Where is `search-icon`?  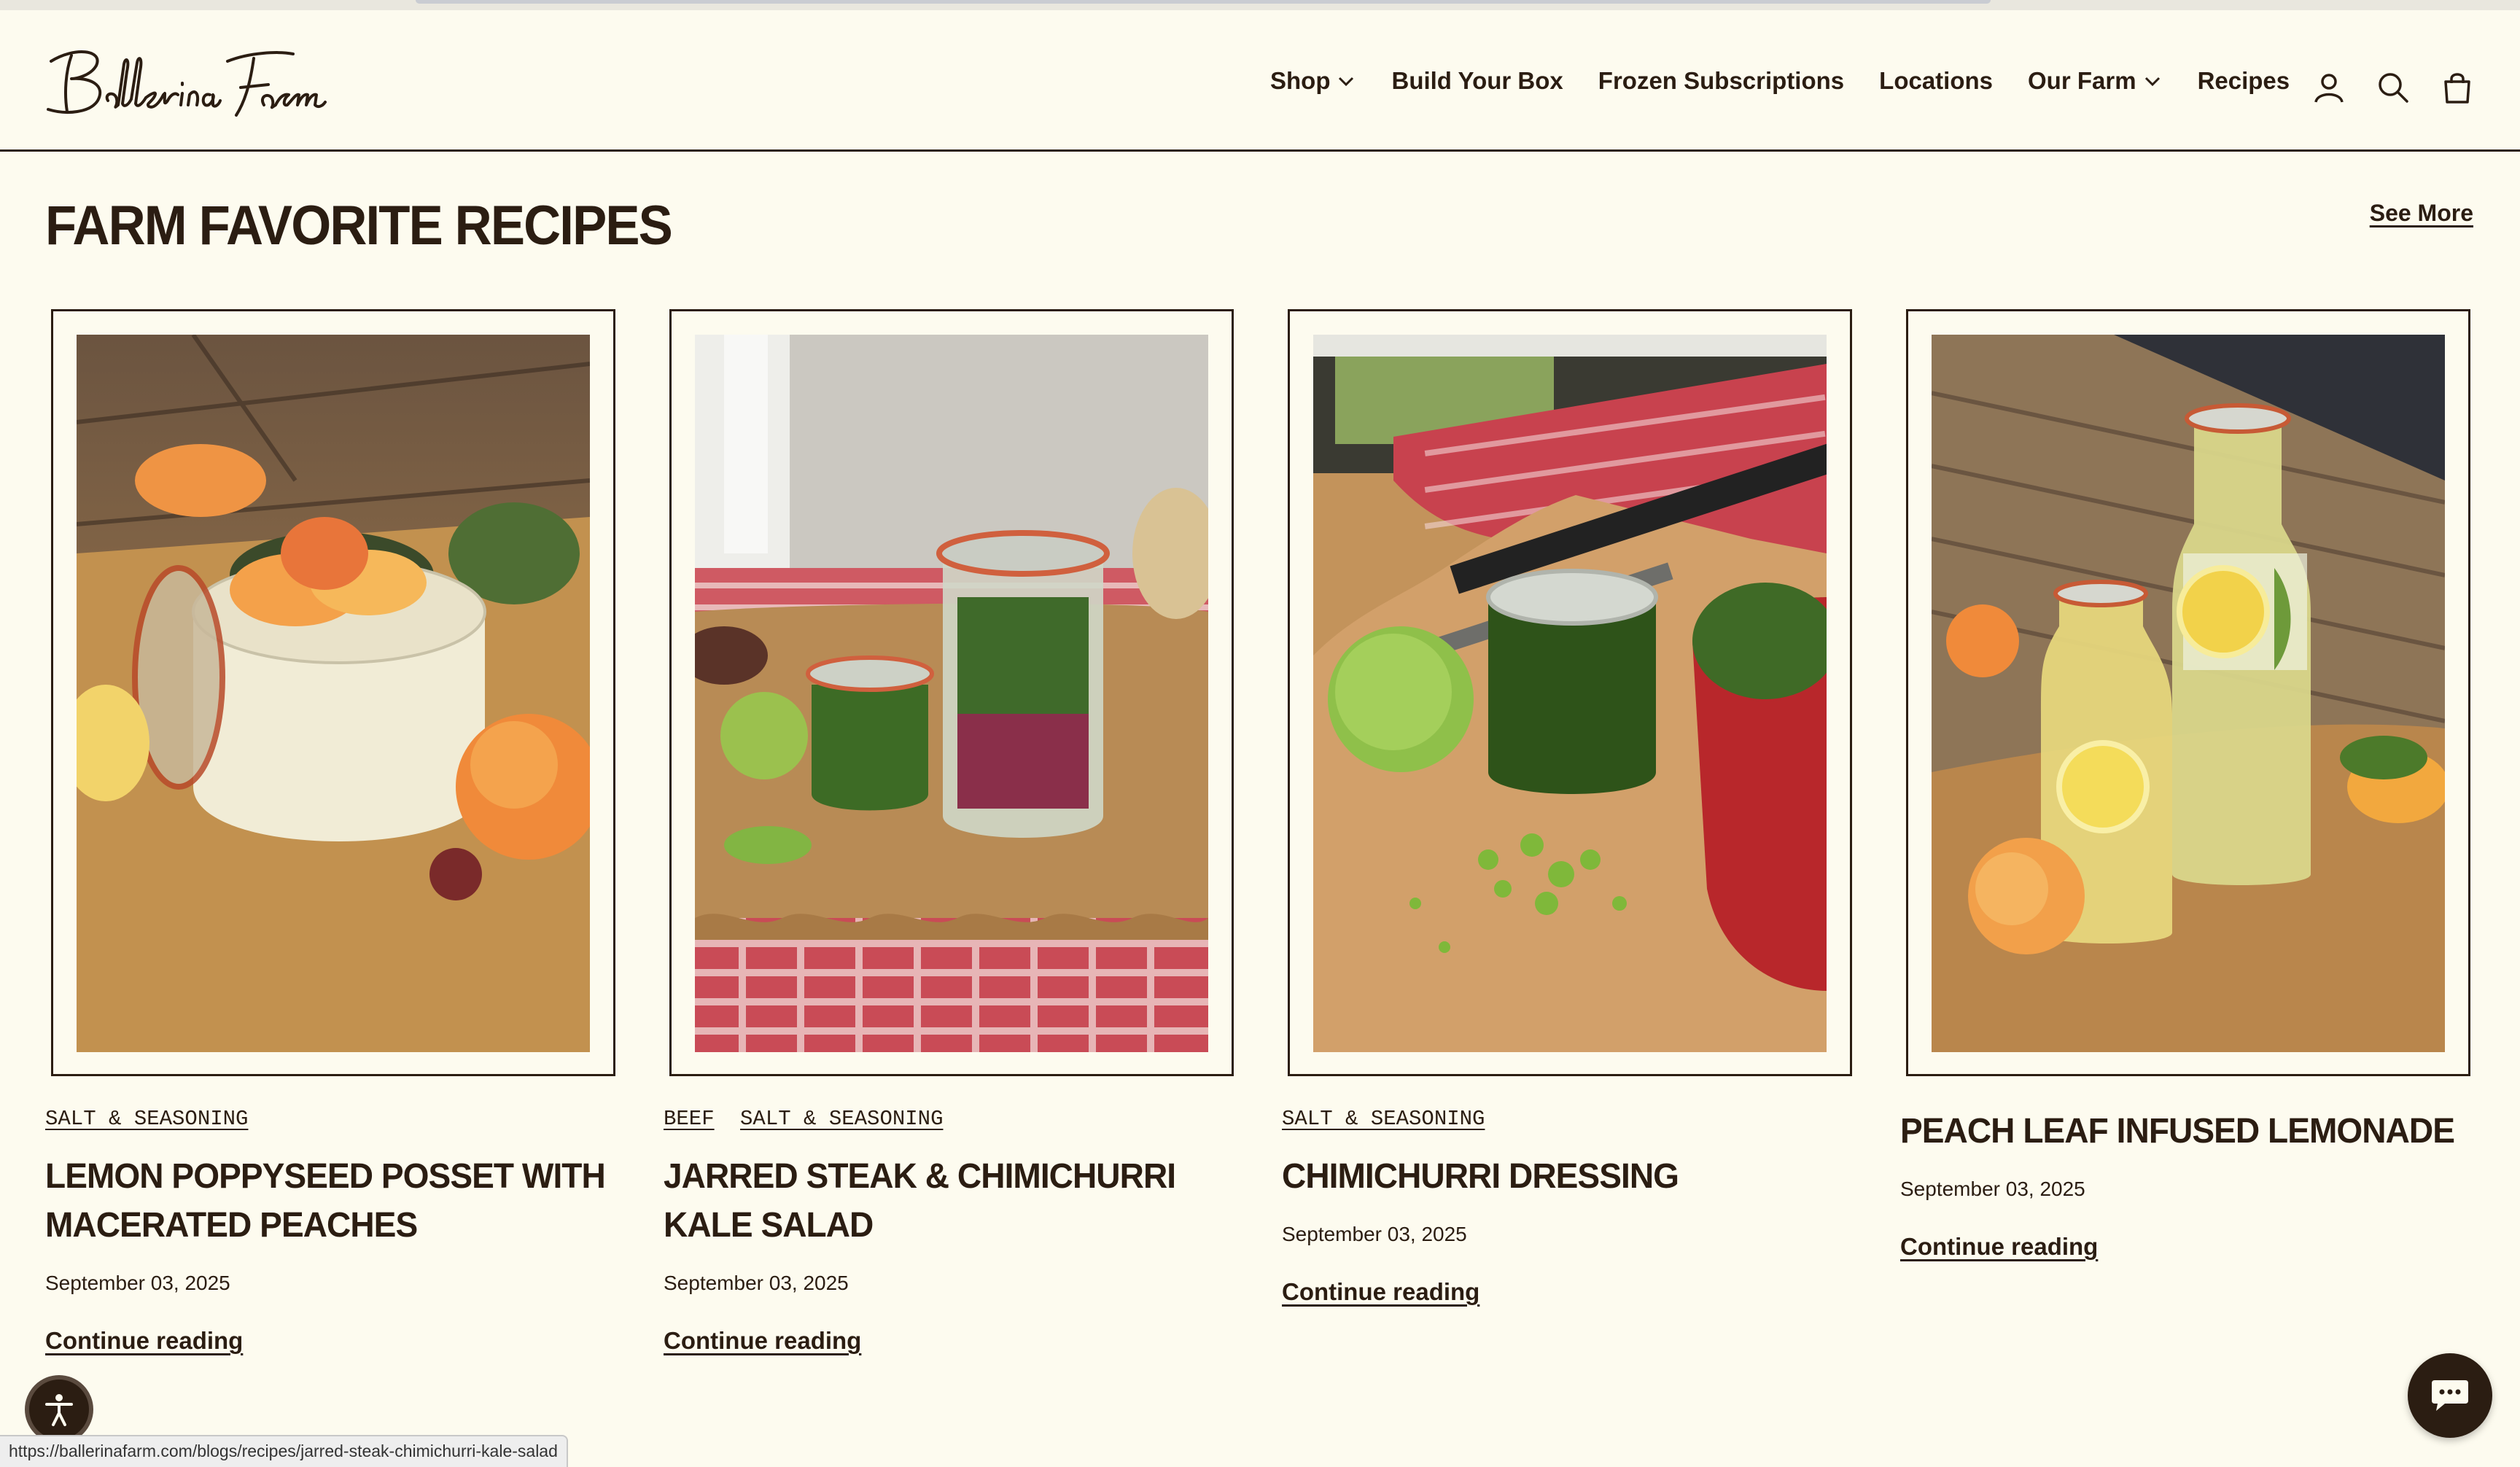 search-icon is located at coordinates (2393, 87).